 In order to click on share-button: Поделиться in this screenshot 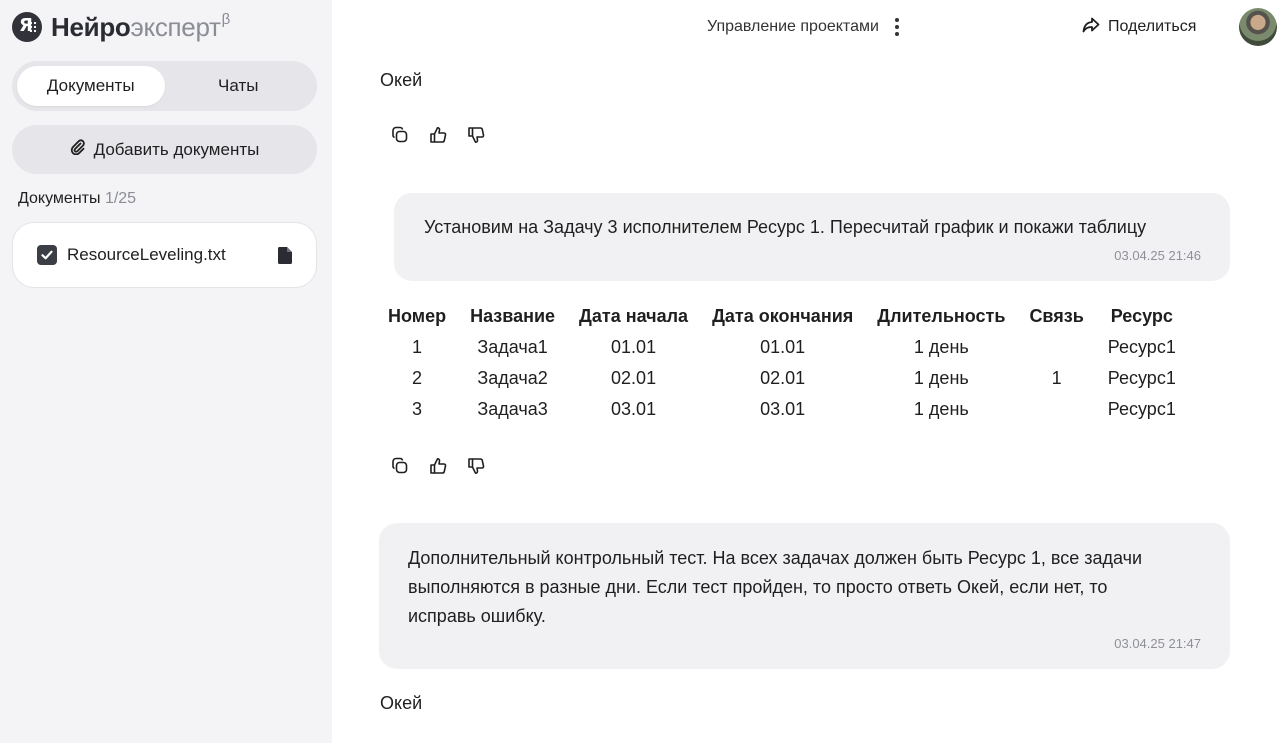, I will do `click(1139, 27)`.